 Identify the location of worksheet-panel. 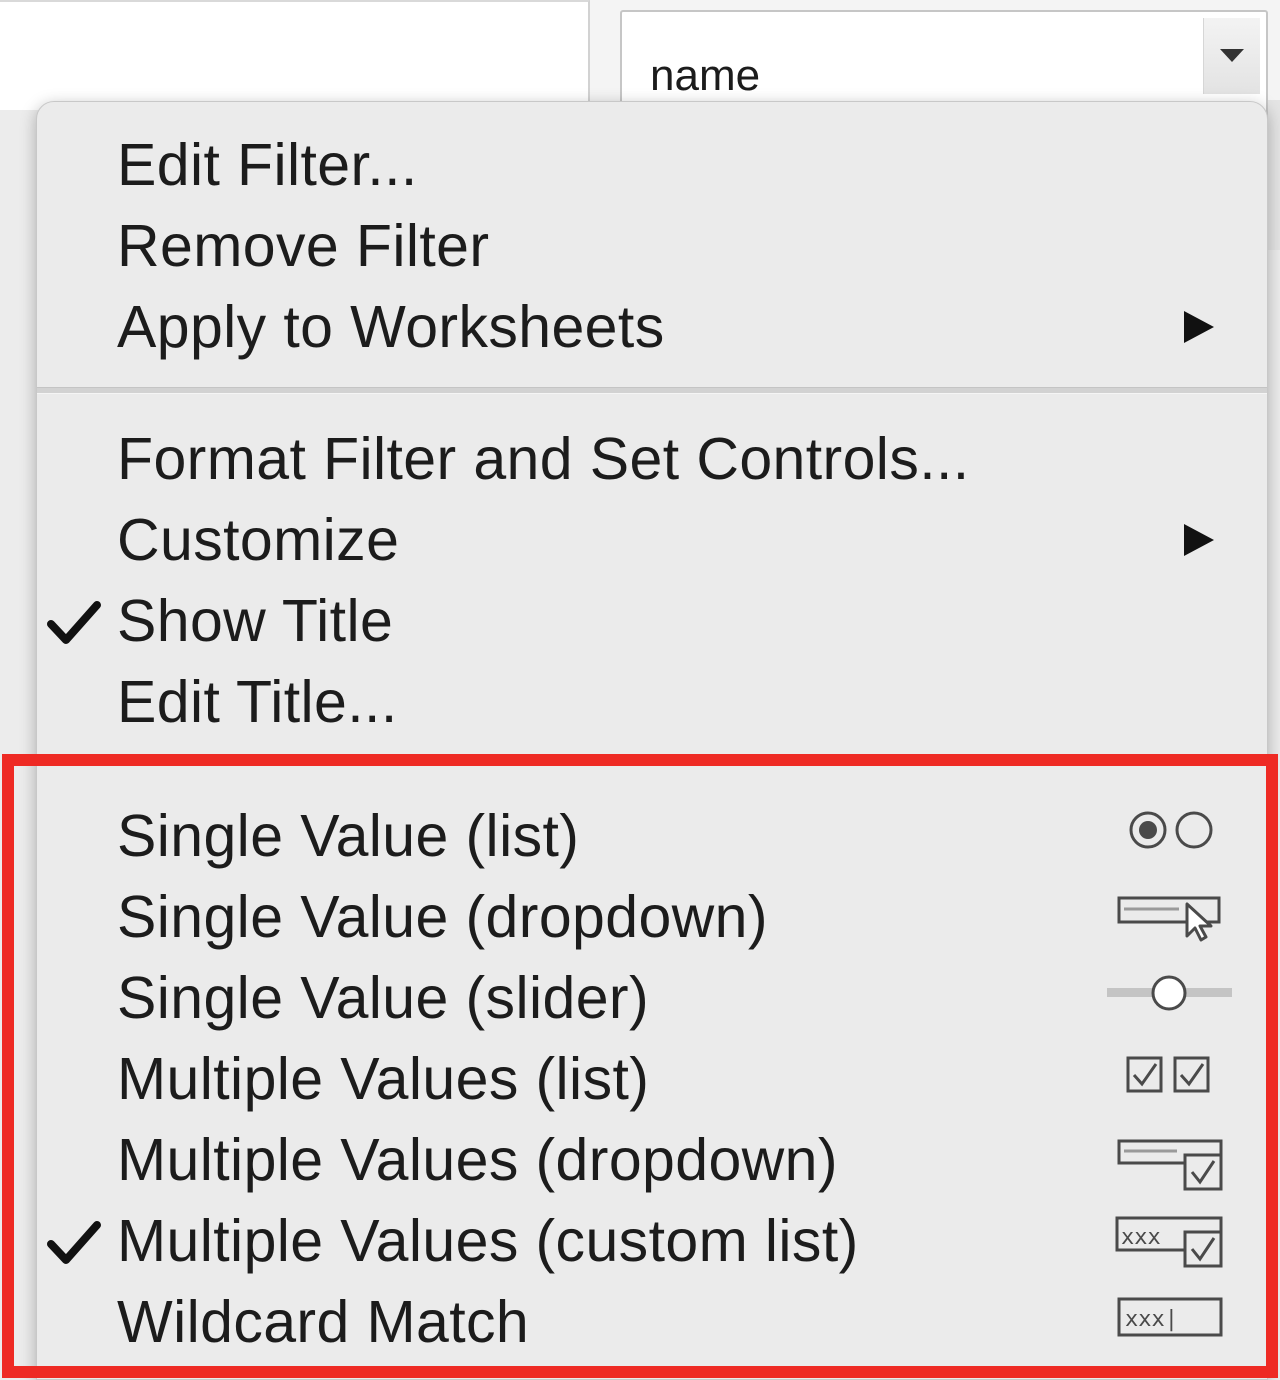
(295, 55).